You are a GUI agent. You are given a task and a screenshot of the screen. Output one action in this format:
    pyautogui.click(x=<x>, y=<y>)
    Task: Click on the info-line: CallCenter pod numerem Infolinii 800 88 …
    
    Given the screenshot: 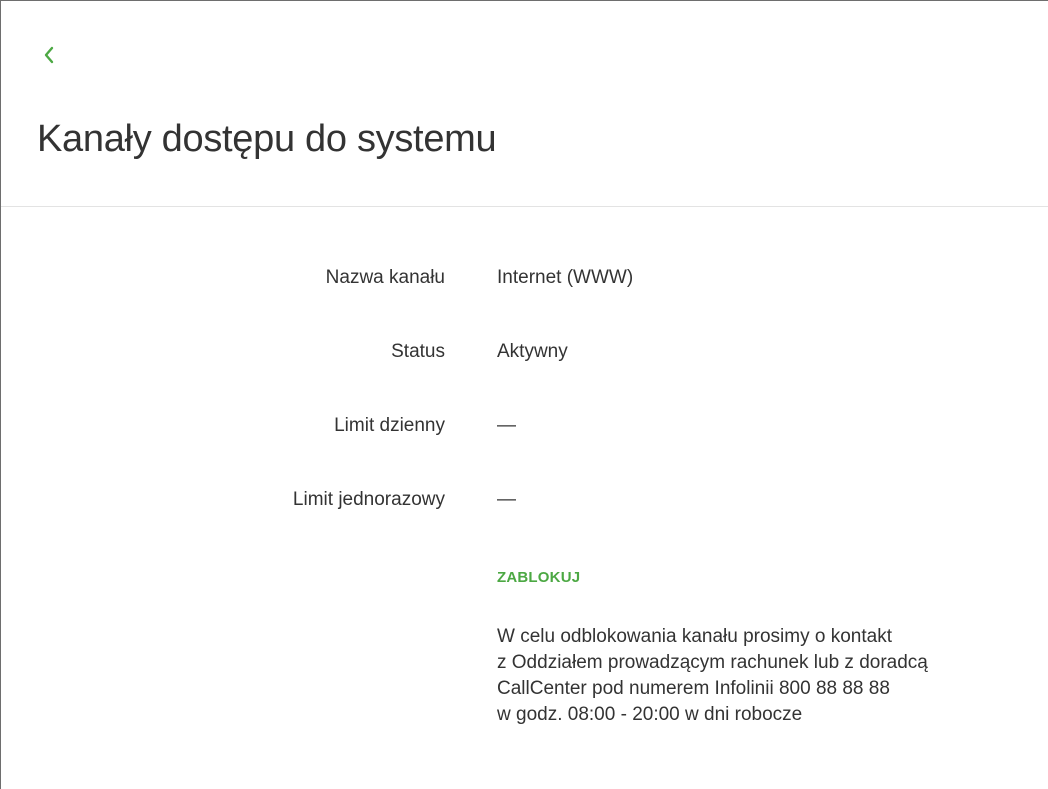 What is the action you would take?
    pyautogui.click(x=693, y=688)
    